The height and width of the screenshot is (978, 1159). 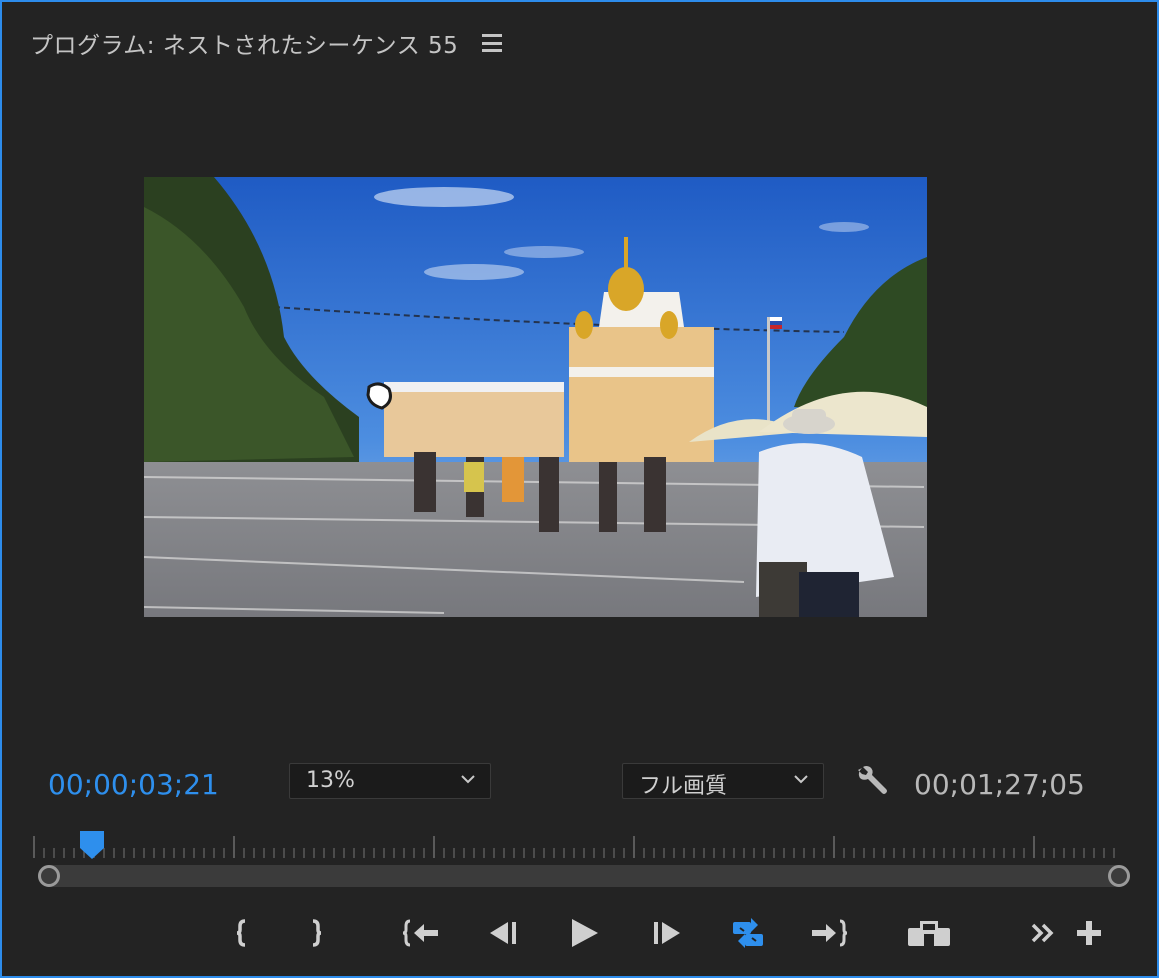 What do you see at coordinates (492, 43) in the screenshot?
I see `hamburger-menu-icon` at bounding box center [492, 43].